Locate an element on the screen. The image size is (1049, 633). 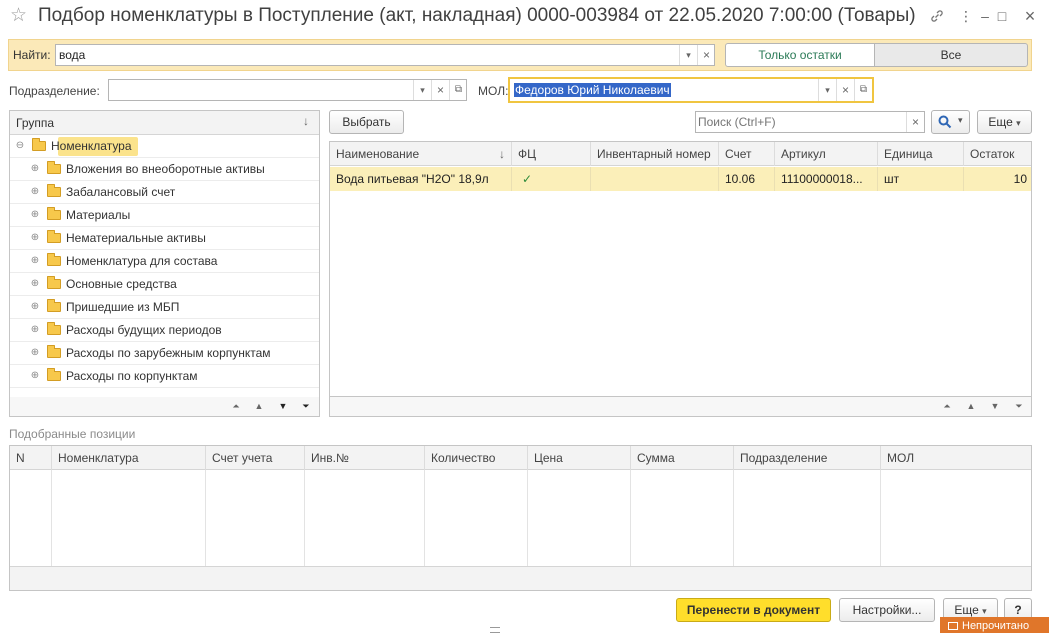
tree-item-label: Номенклатура для состава is located at coordinates (142, 261).